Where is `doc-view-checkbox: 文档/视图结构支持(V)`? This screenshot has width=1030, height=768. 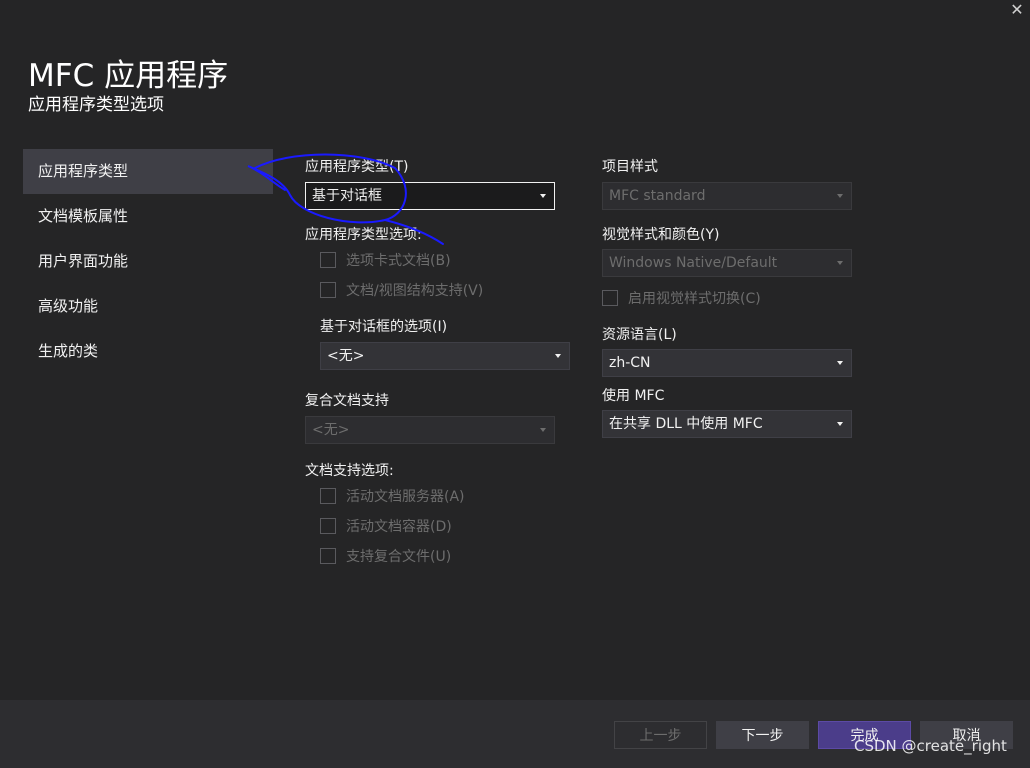 doc-view-checkbox: 文档/视图结构支持(V) is located at coordinates (401, 290).